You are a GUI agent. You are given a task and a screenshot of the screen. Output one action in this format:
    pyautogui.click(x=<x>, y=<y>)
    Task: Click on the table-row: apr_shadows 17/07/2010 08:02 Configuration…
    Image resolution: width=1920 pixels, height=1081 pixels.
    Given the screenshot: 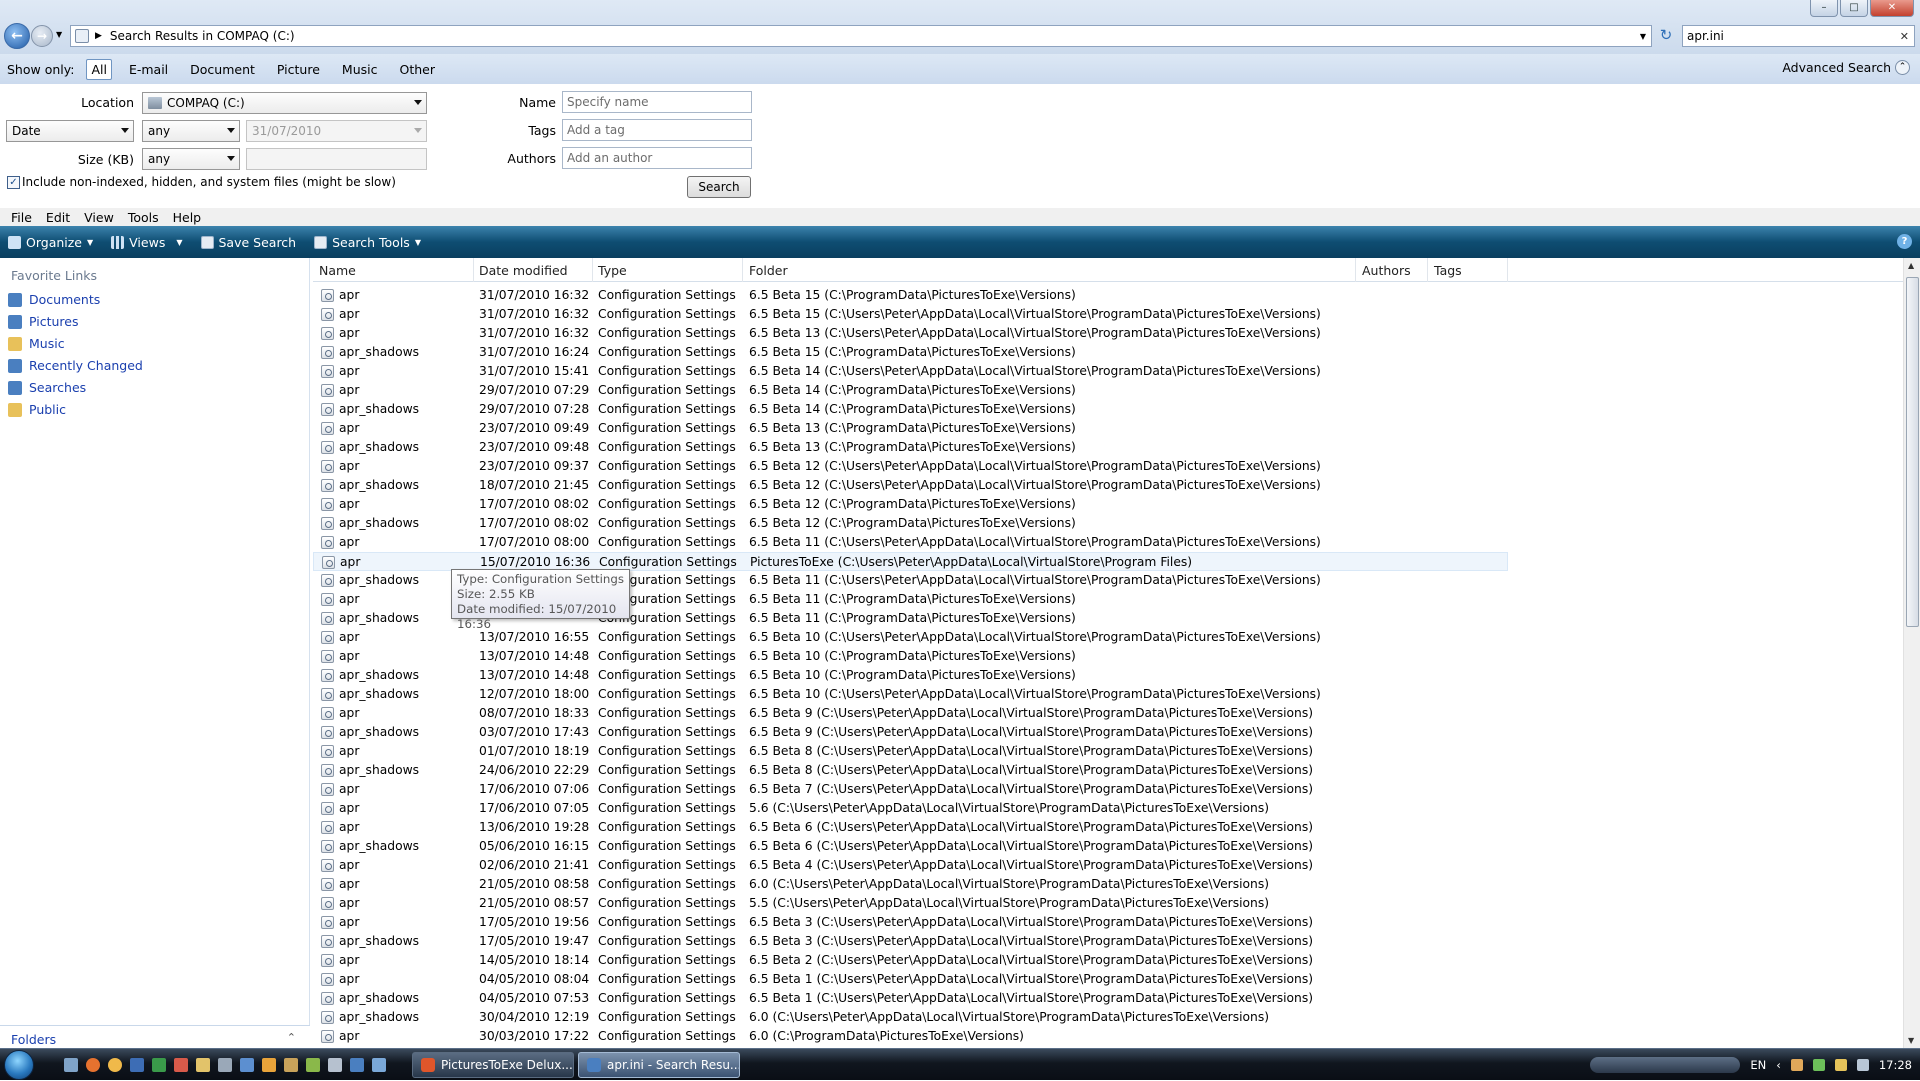 What is the action you would take?
    pyautogui.click(x=910, y=523)
    